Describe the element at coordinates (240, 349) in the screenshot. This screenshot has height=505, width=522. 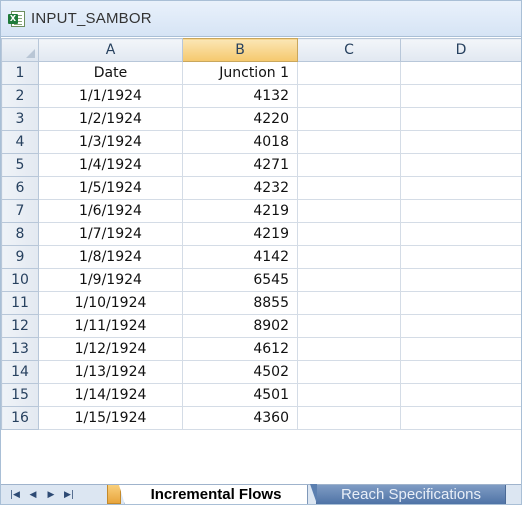
I see `junction-value-cell: 4612` at that location.